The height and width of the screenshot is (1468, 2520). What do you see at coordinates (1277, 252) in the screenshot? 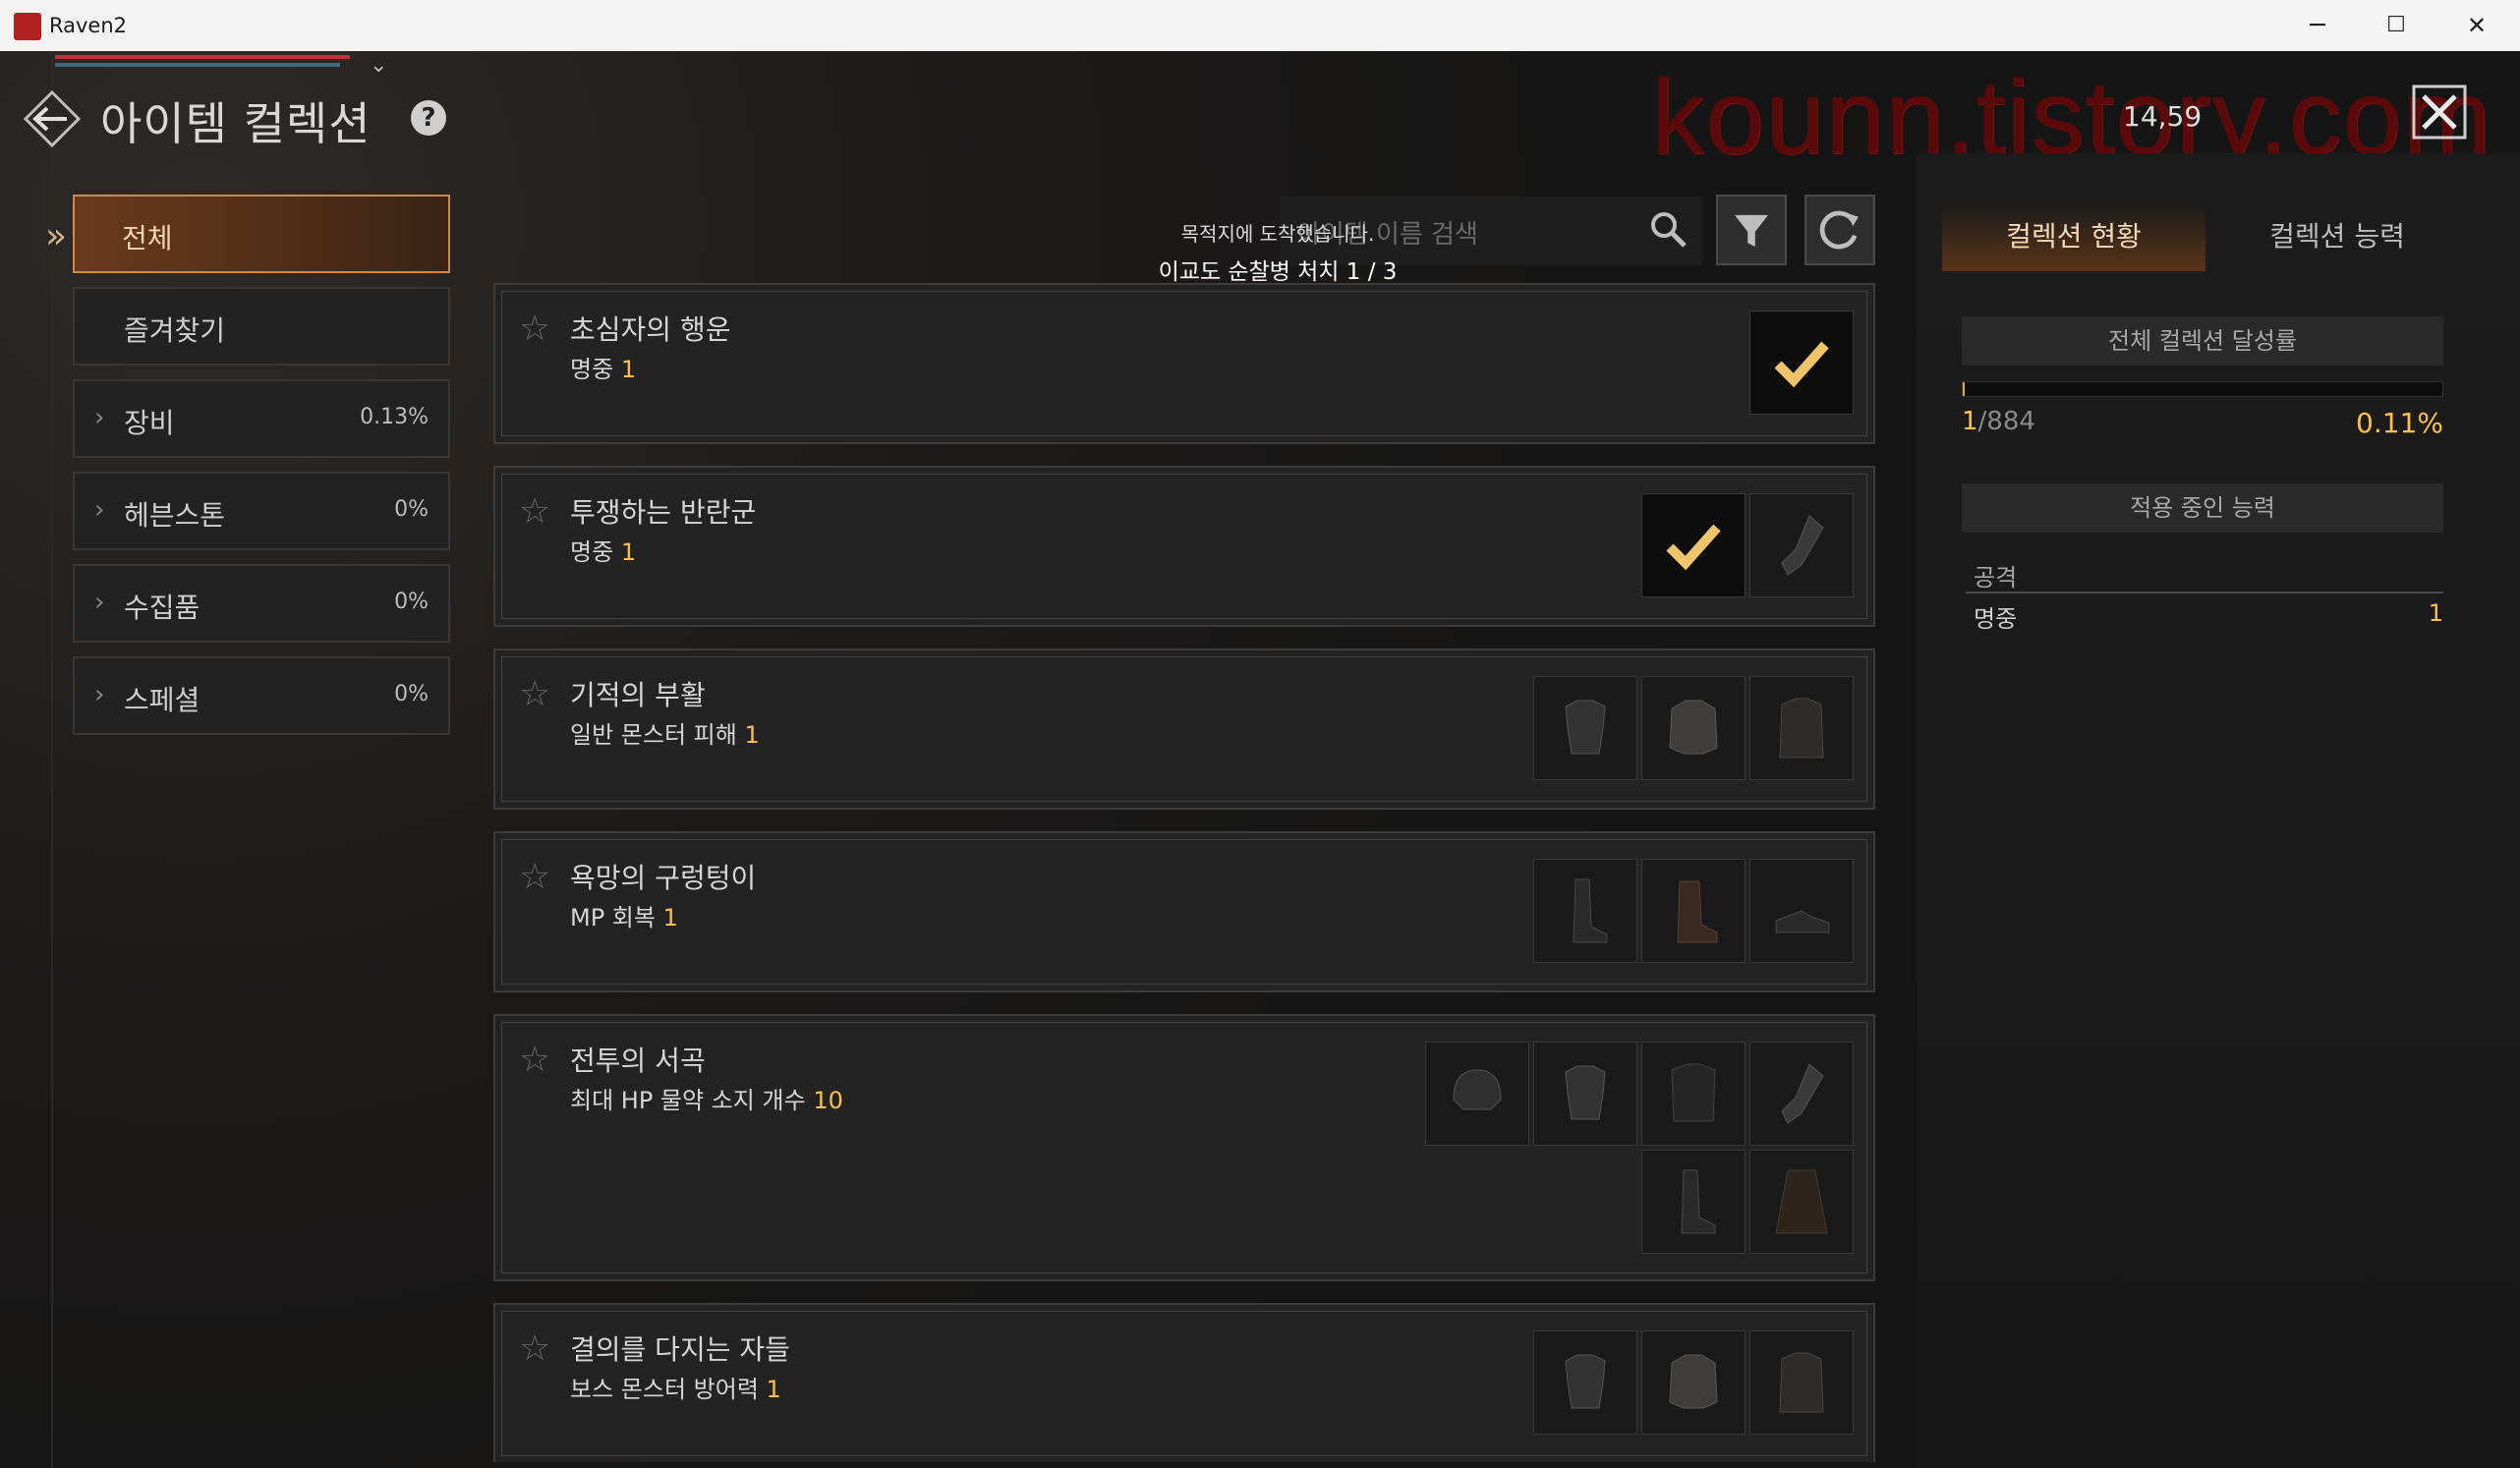
I see `quest-toast: 목적지에 도착했습니다. 이교도 순찰병 처치 1 / 3` at bounding box center [1277, 252].